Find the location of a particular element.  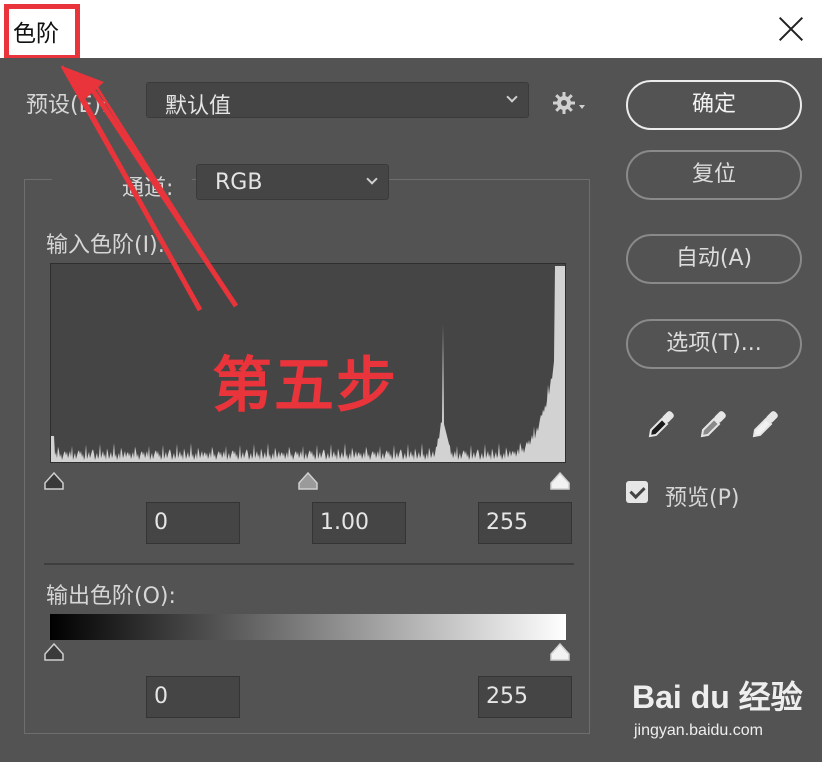

annotation-text: 第五步 is located at coordinates (305, 386).